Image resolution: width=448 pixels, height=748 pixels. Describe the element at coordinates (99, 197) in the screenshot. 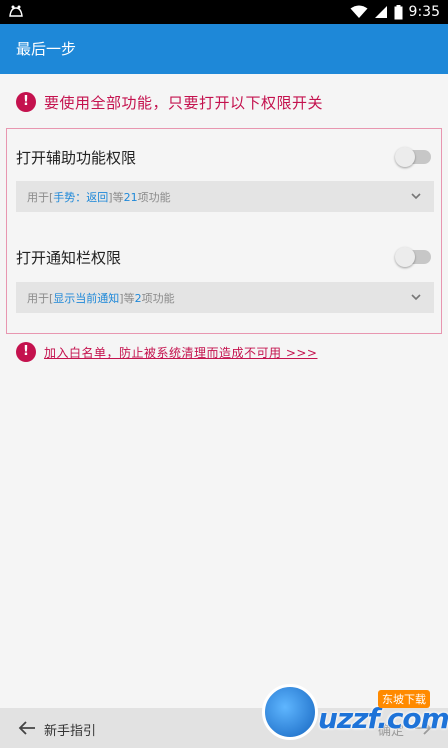

I see `accessibility-detail-text: 用于[手势：返回]等21项功能` at that location.